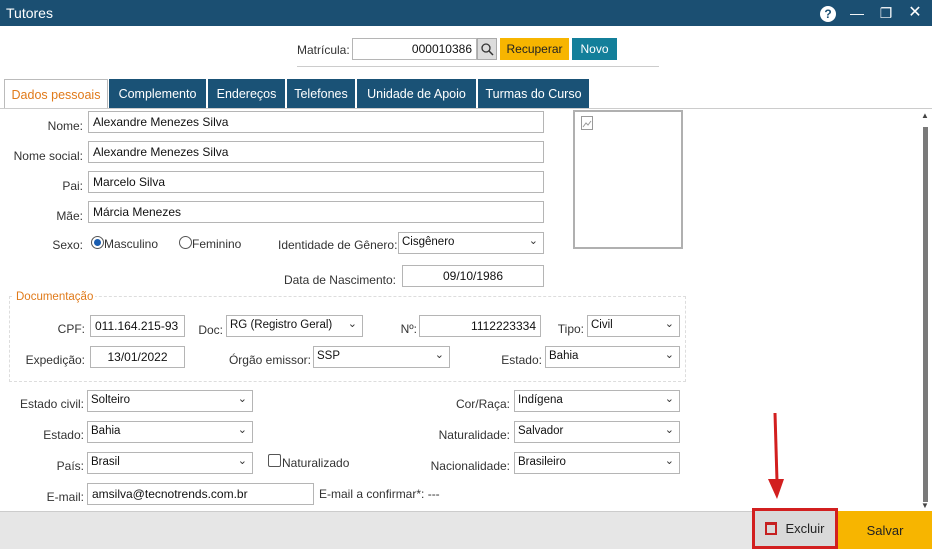 This screenshot has width=932, height=549. What do you see at coordinates (316, 122) in the screenshot?
I see `nome-input: Alexandre Menezes Silva` at bounding box center [316, 122].